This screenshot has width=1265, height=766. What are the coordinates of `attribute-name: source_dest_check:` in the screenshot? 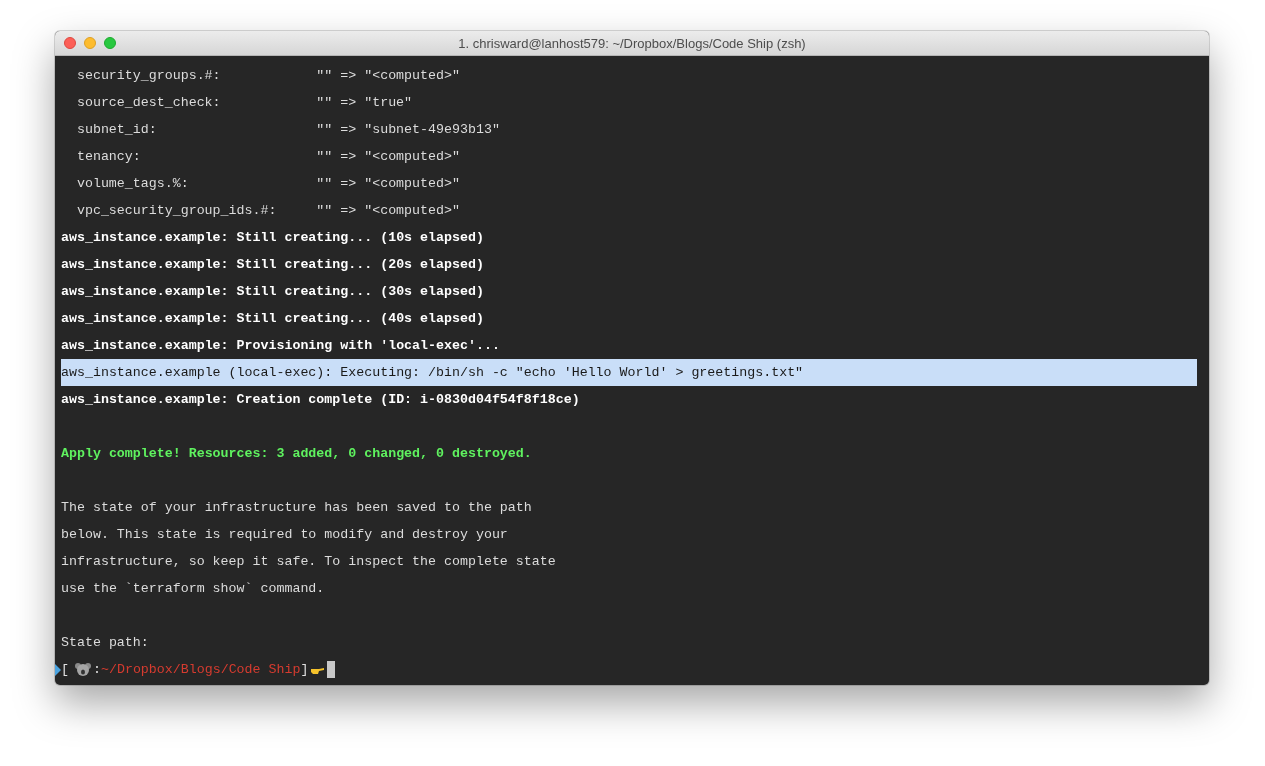 It's located at (149, 102).